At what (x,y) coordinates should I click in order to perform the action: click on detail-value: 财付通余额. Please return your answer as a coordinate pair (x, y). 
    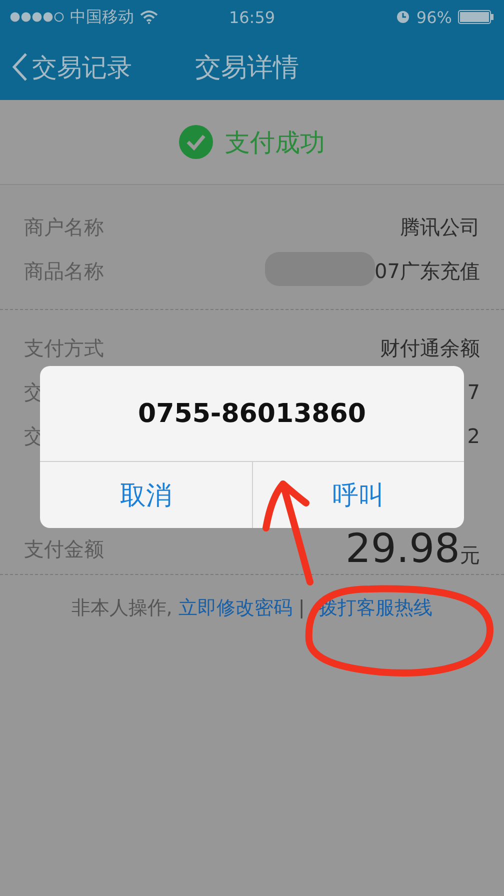
    Looking at the image, I should click on (430, 348).